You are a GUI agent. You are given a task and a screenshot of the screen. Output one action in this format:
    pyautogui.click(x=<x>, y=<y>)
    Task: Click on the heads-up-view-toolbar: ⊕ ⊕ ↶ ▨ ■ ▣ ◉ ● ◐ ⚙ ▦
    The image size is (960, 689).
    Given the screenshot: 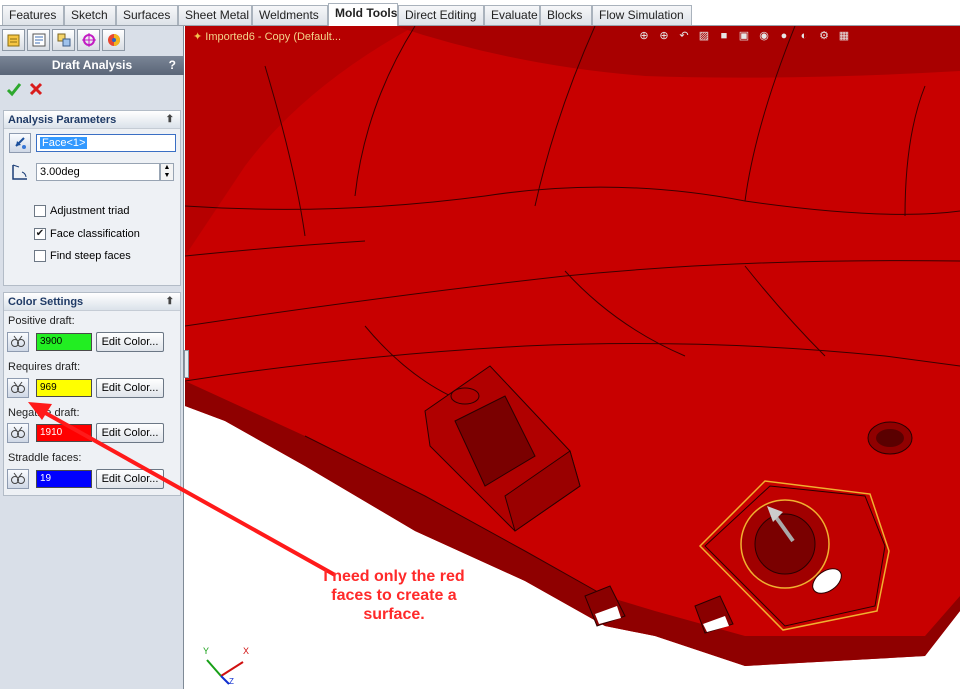 What is the action you would take?
    pyautogui.click(x=744, y=36)
    